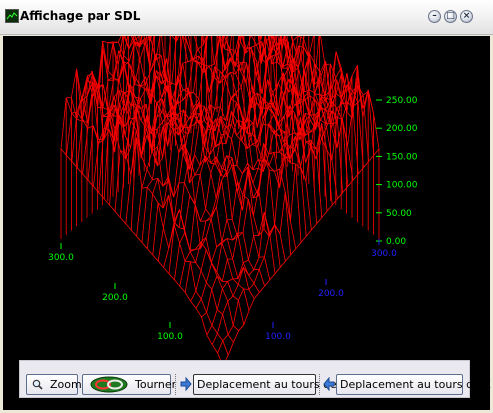 The width and height of the screenshot is (493, 413). Describe the element at coordinates (176, 384) in the screenshot. I see `toolbar-separator` at that location.